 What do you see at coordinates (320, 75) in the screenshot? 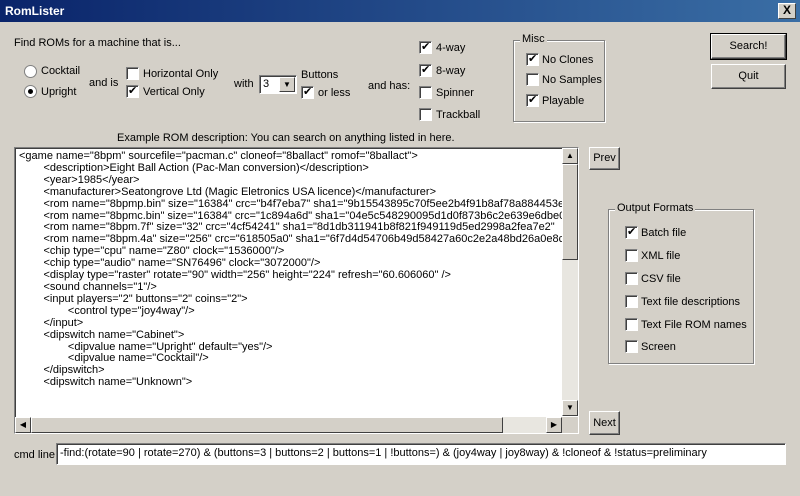
I see `buttons-label: Buttons` at bounding box center [320, 75].